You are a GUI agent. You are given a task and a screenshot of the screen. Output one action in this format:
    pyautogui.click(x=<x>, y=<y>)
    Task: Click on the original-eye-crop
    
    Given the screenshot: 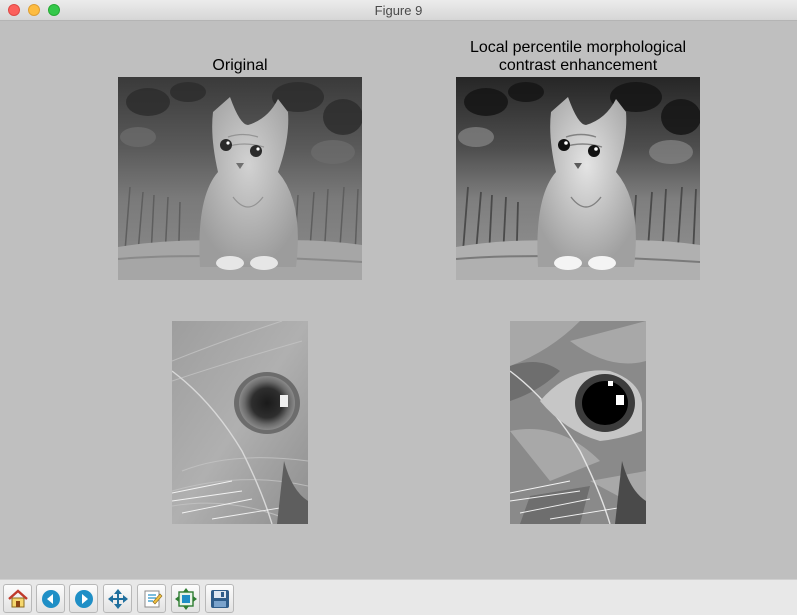 What is the action you would take?
    pyautogui.click(x=240, y=422)
    